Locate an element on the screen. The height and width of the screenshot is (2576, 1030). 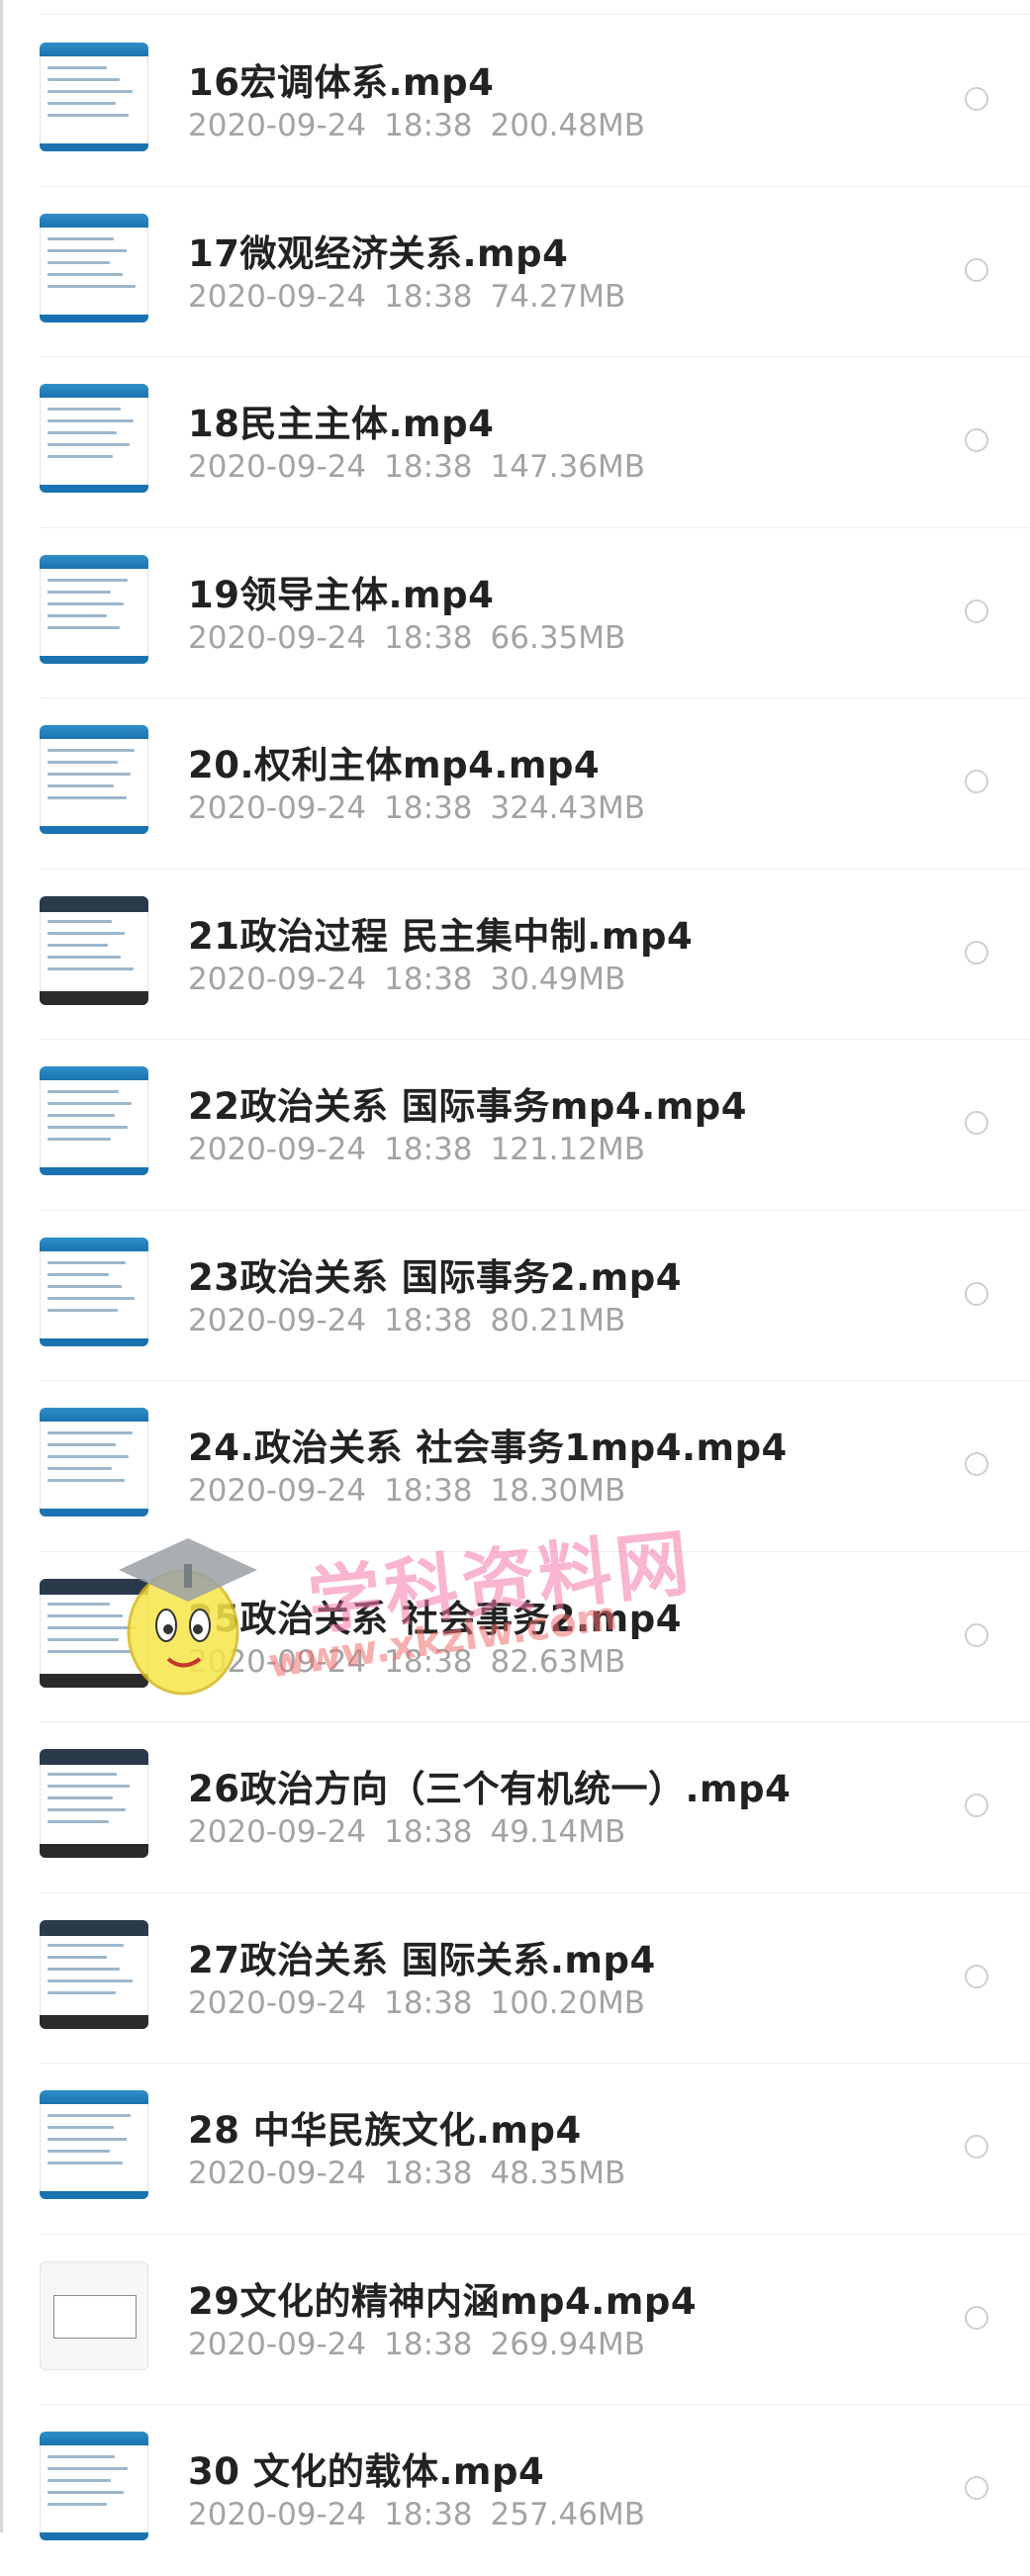
file-row: 20.权利主体mp4.mp4 2020-09-24 18:38 324.43MB is located at coordinates (535, 784).